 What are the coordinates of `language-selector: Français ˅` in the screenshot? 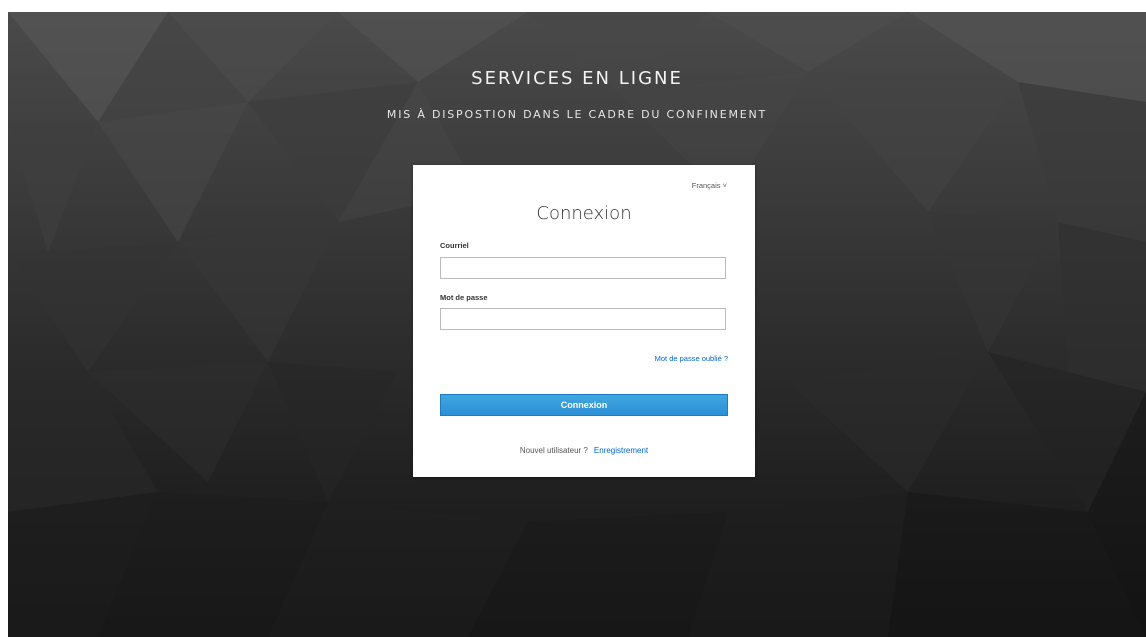 It's located at (709, 185).